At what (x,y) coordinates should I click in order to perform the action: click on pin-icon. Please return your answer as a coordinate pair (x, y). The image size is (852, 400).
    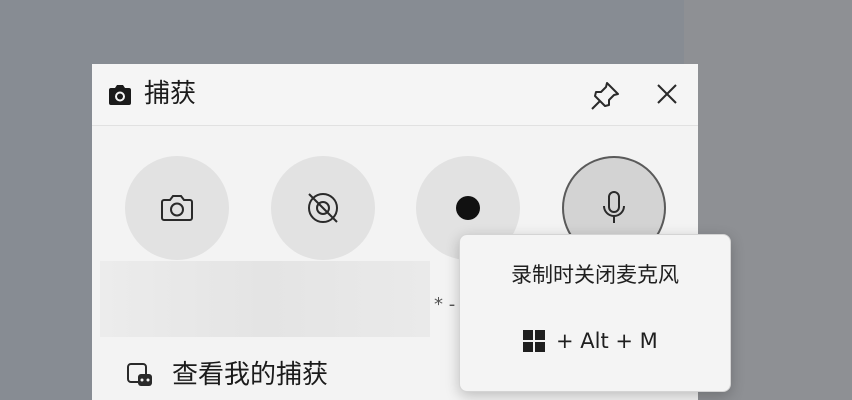
    Looking at the image, I should click on (605, 96).